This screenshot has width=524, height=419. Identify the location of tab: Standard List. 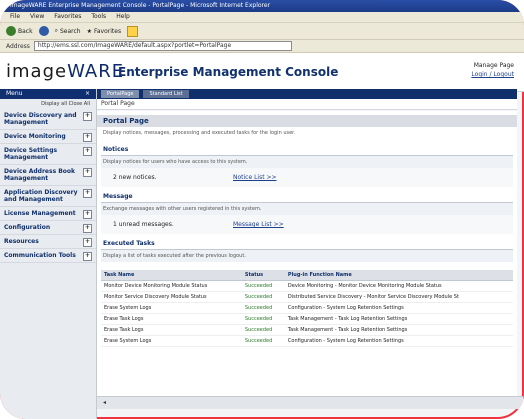
(166, 94).